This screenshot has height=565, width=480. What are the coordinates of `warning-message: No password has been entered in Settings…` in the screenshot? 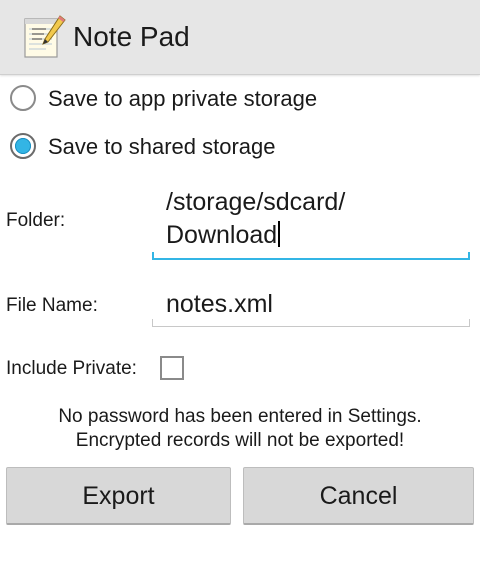 It's located at (240, 429).